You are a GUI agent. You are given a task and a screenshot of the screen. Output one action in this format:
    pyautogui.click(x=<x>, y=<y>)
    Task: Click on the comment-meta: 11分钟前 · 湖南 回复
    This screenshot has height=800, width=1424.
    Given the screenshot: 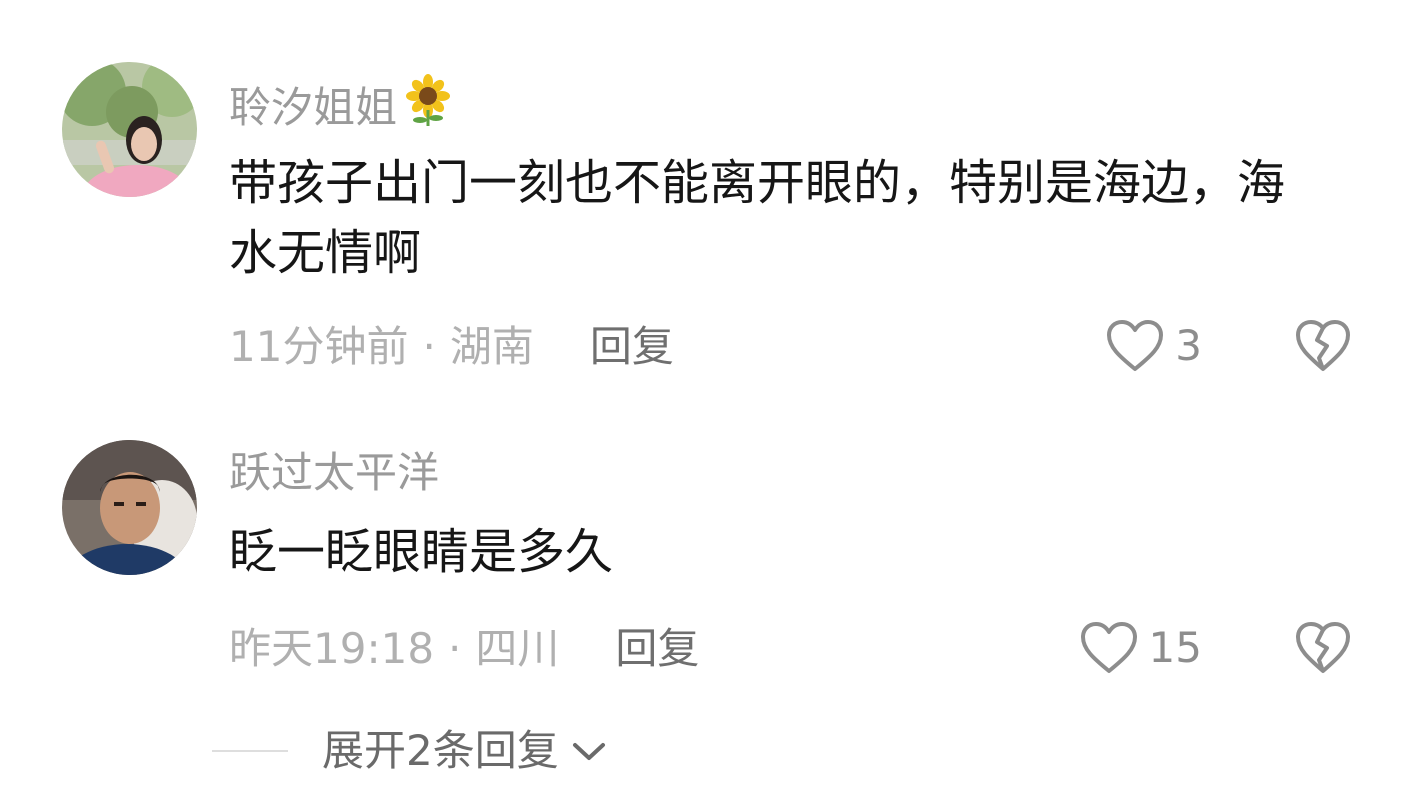 What is the action you would take?
    pyautogui.click(x=451, y=347)
    